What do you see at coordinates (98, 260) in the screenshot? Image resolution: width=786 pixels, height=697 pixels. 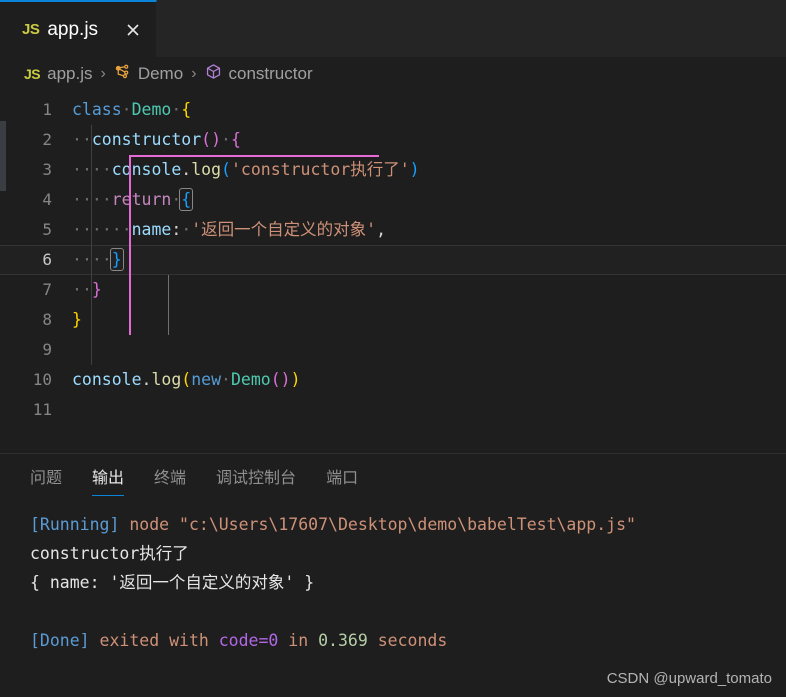 I see `code-content: ····}` at bounding box center [98, 260].